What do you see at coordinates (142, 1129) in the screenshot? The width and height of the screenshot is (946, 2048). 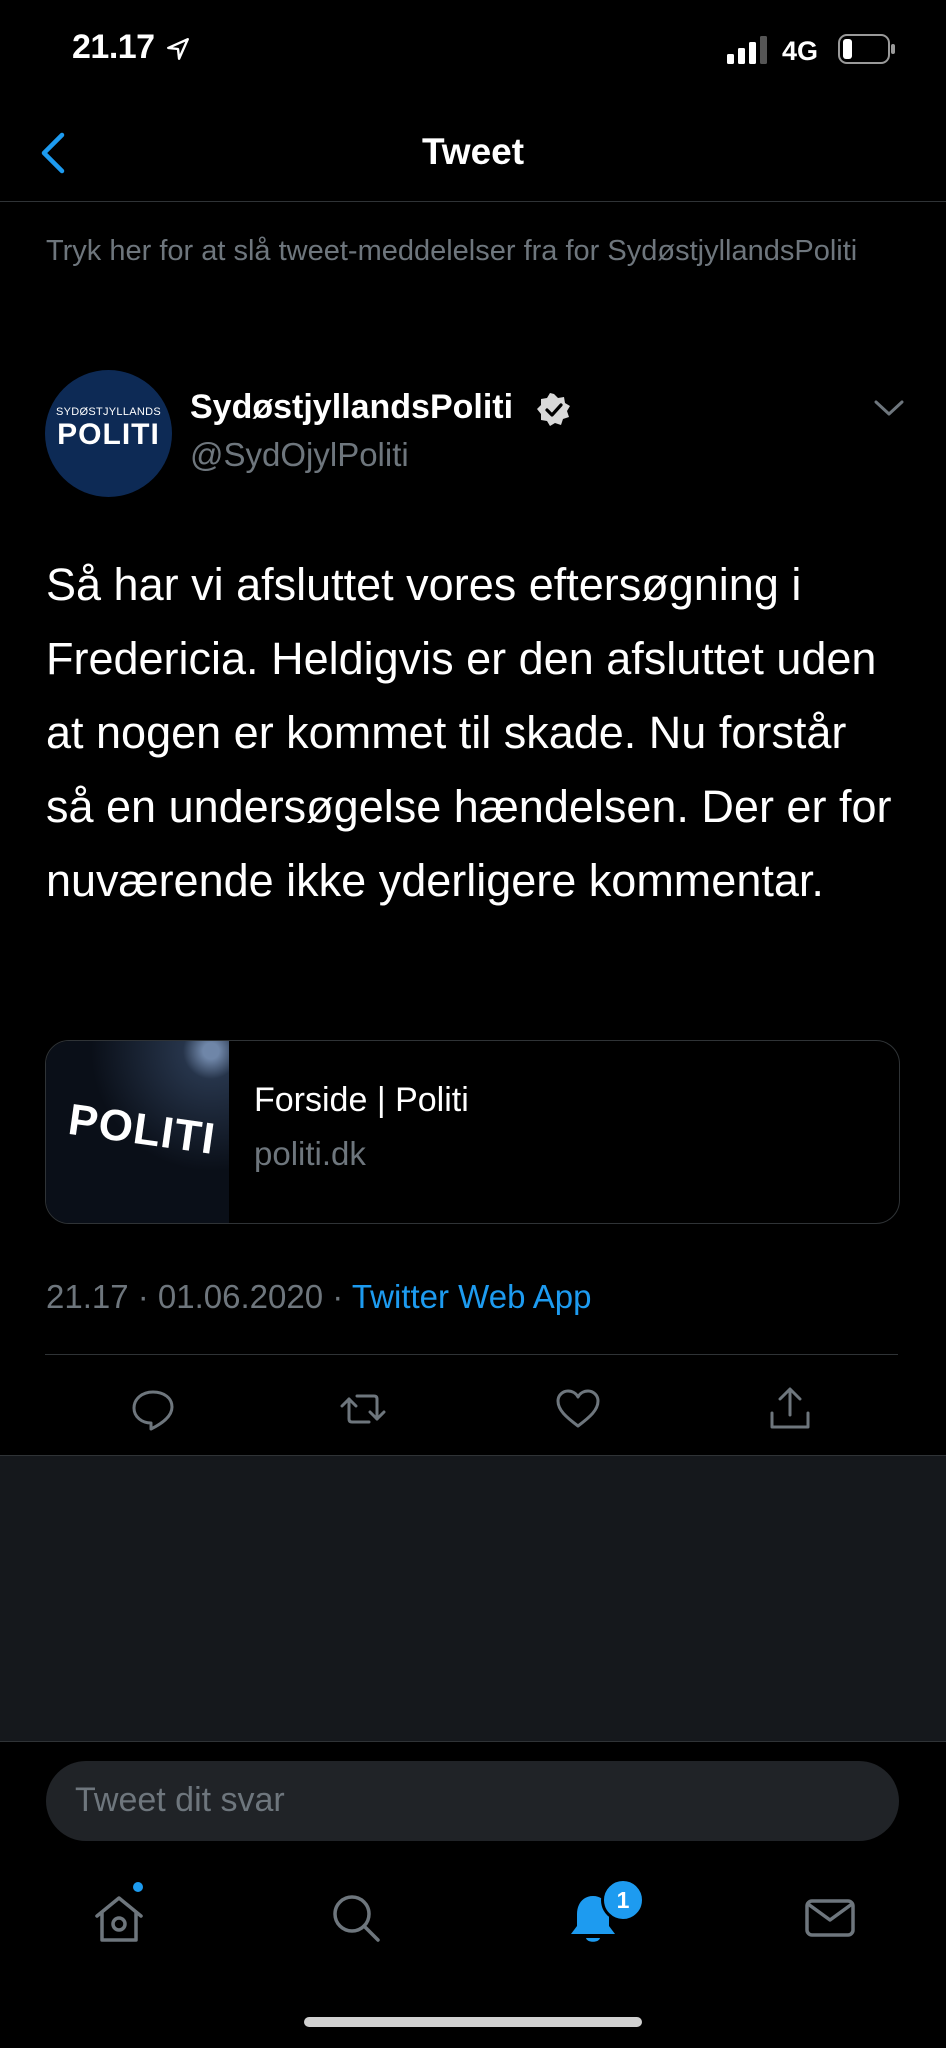 I see `link-card-image-text: POLITI` at bounding box center [142, 1129].